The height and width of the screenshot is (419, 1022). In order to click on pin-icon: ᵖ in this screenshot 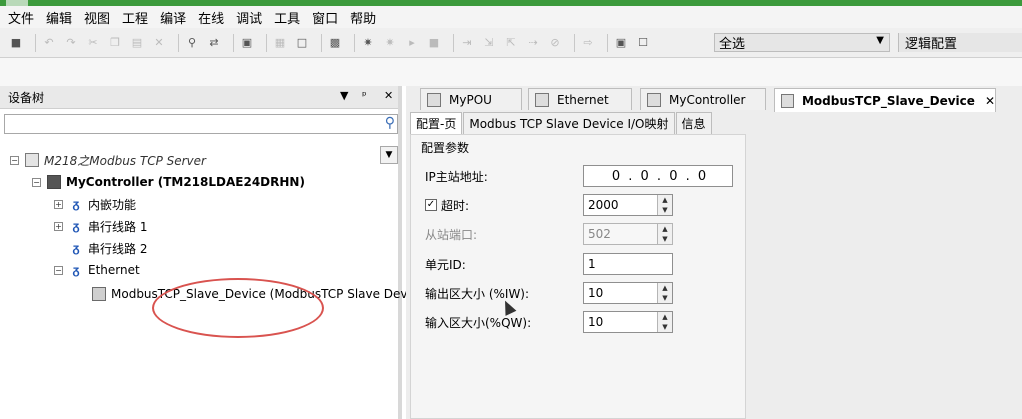, I will do `click(364, 95)`.